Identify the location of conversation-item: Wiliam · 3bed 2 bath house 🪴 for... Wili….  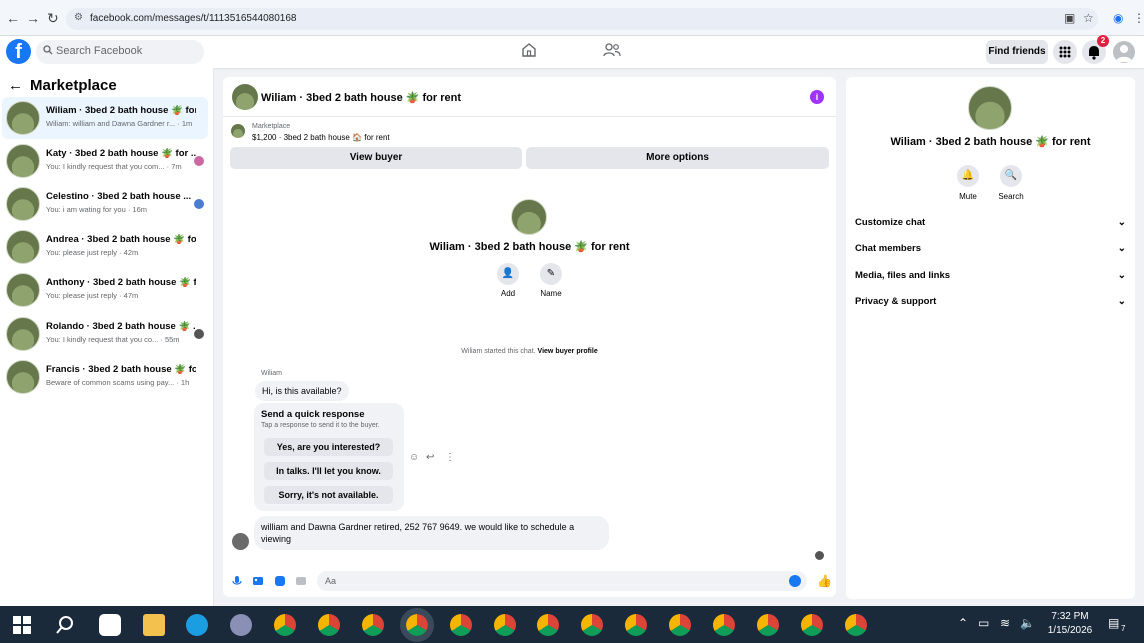
(105, 118).